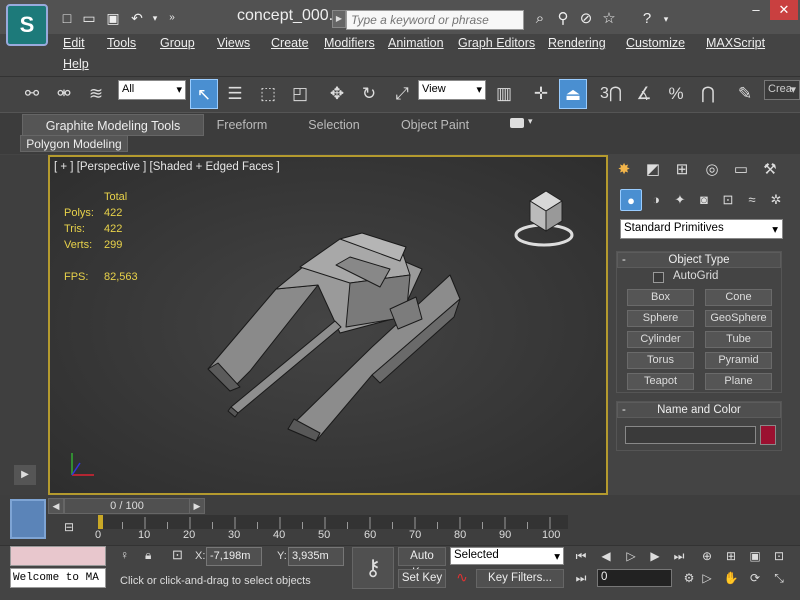  I want to click on help-icon: ?, so click(647, 19).